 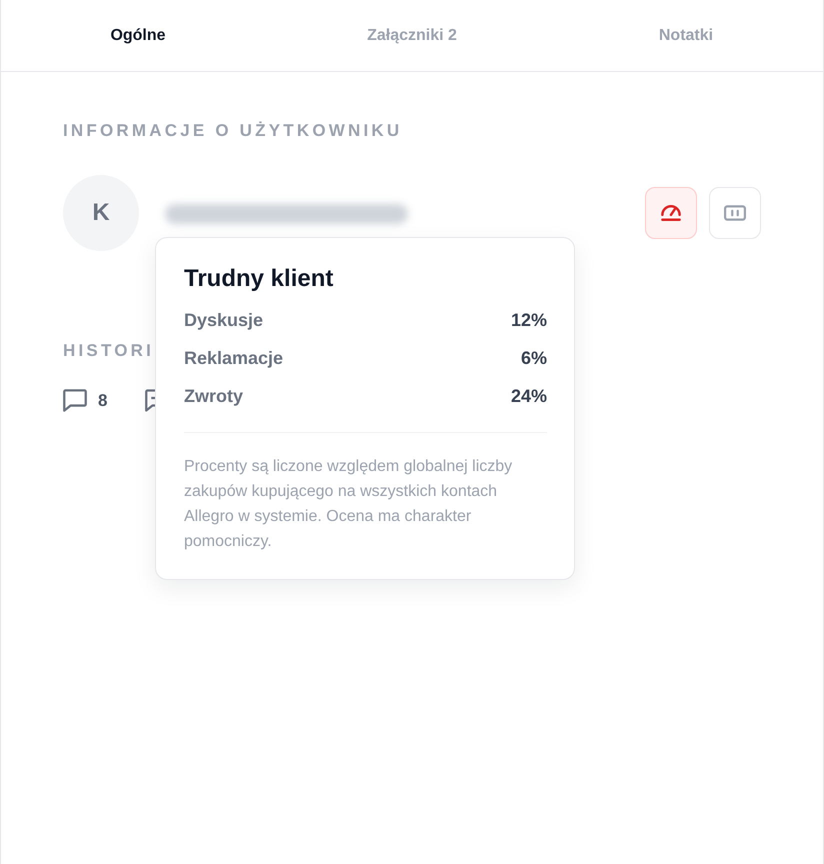 I want to click on gauge-button, so click(x=671, y=213).